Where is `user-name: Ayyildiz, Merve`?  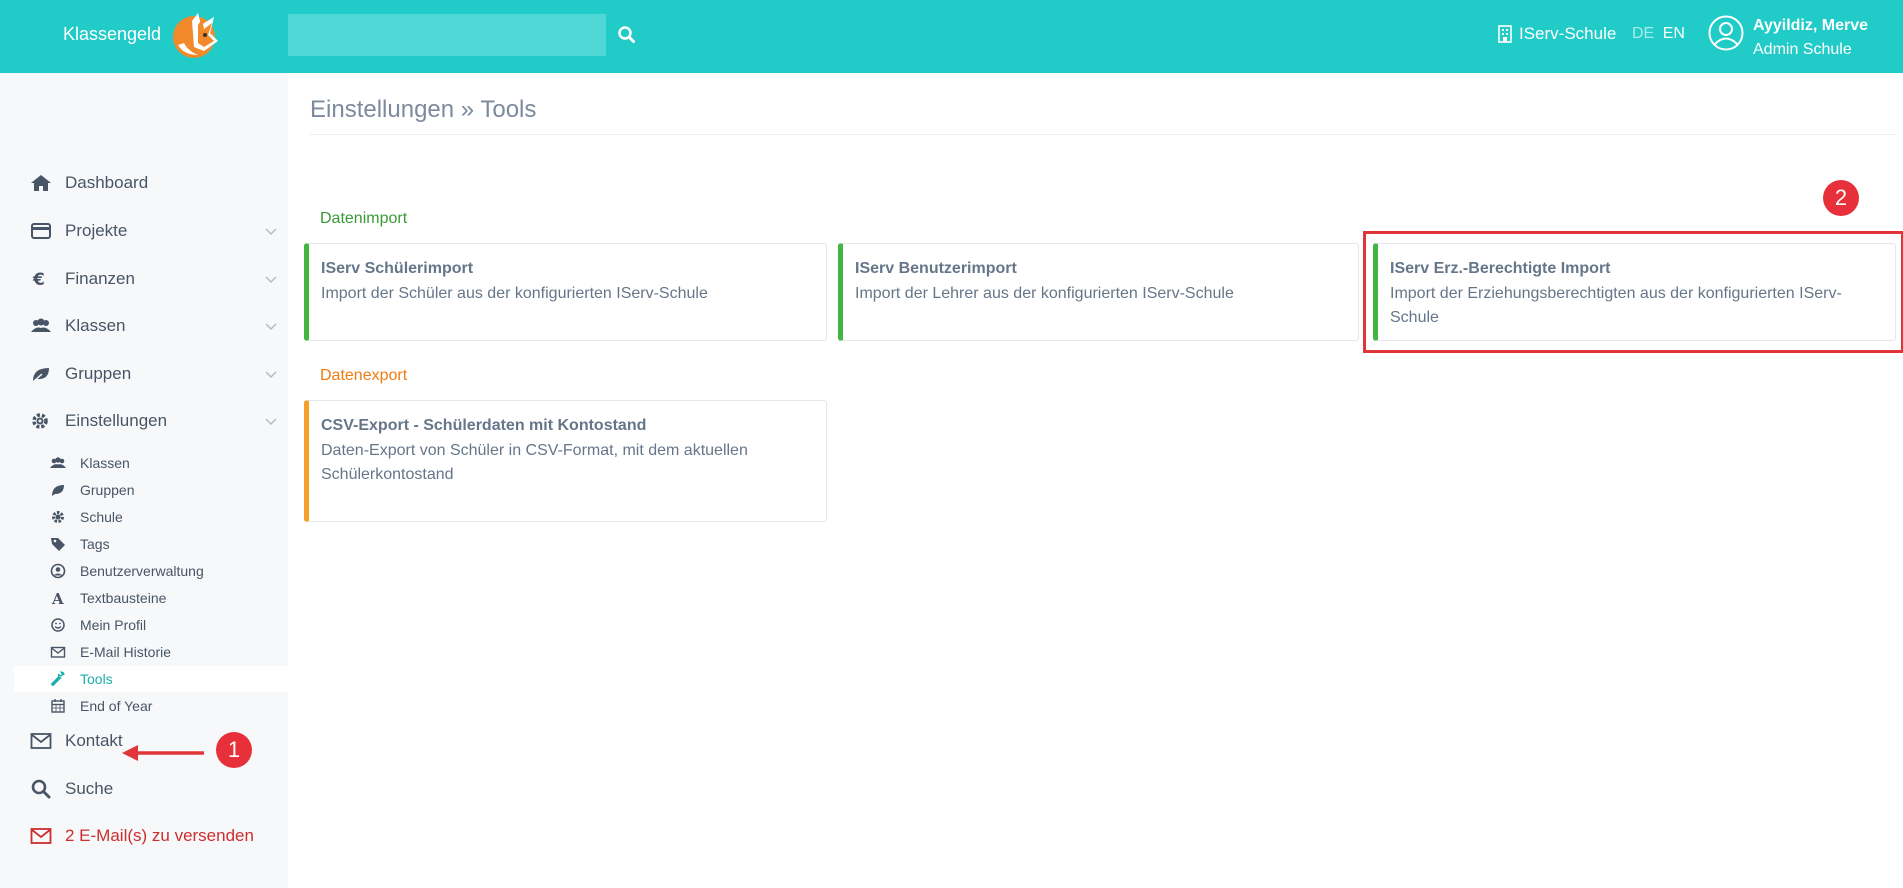
user-name: Ayyildiz, Merve is located at coordinates (1810, 26).